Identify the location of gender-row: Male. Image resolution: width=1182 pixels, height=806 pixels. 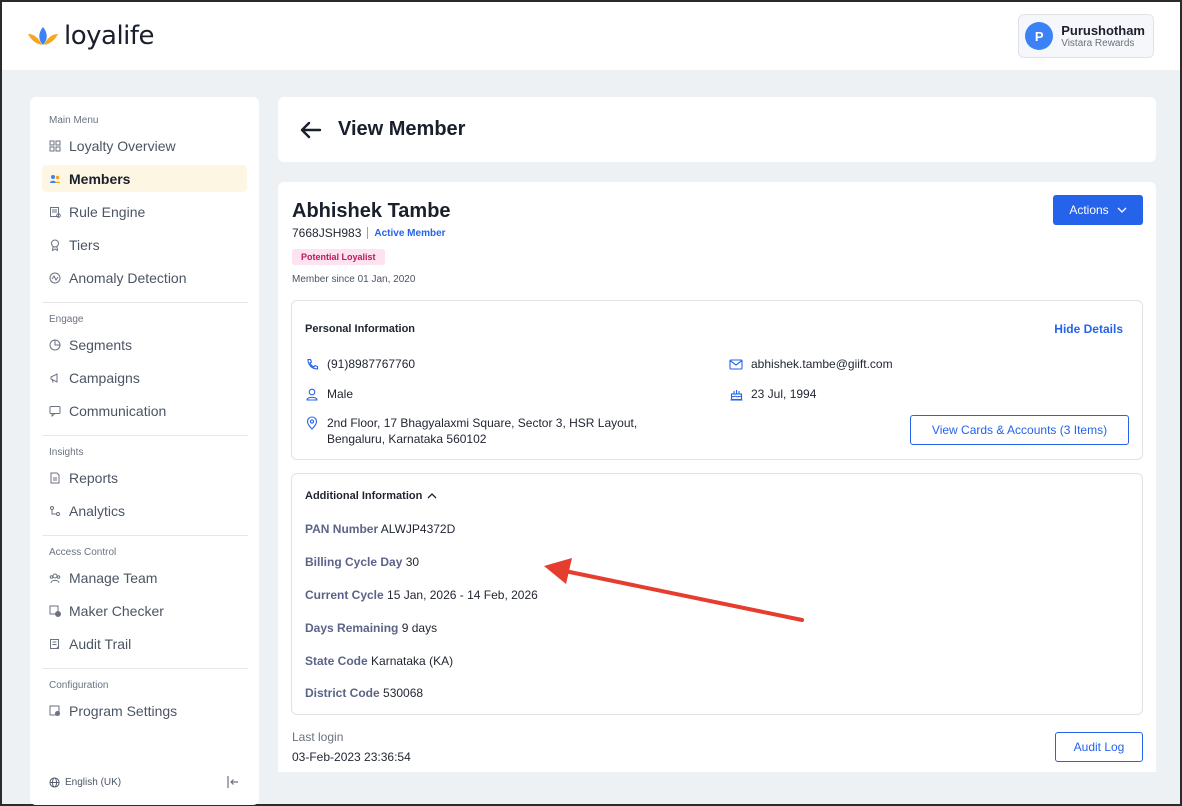
(329, 394).